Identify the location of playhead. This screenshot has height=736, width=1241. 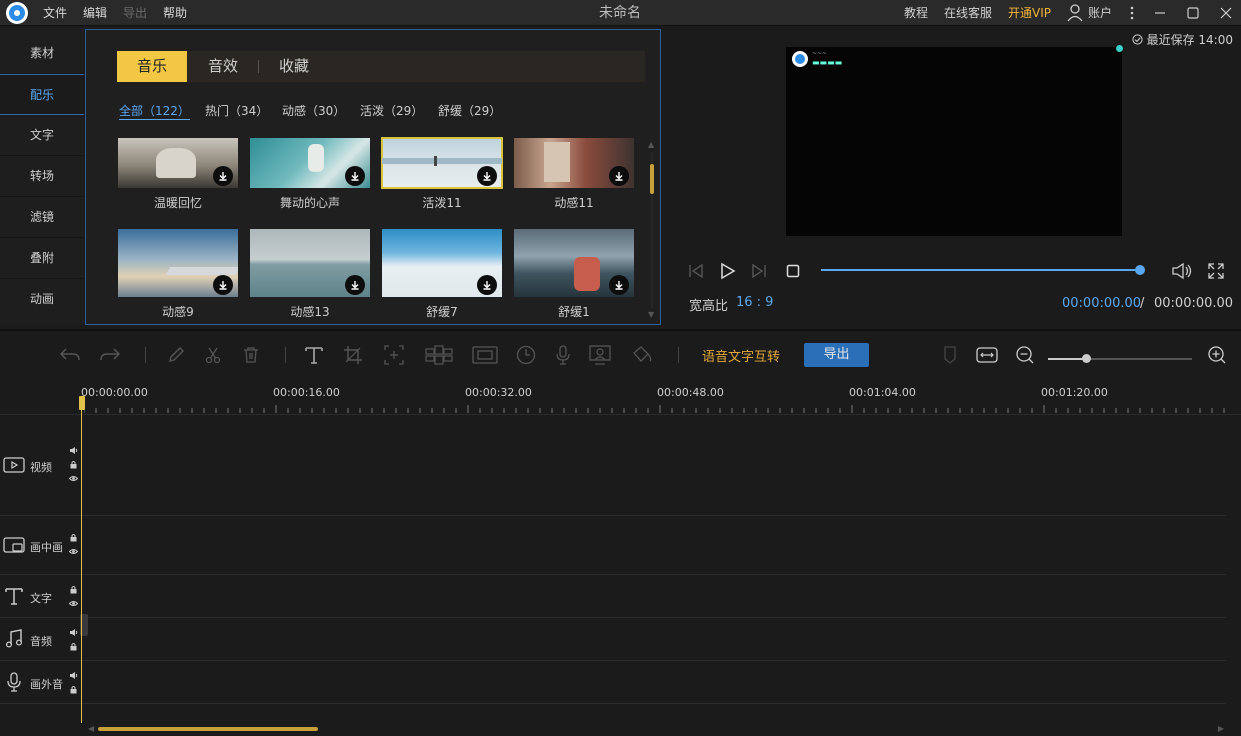
(81, 559).